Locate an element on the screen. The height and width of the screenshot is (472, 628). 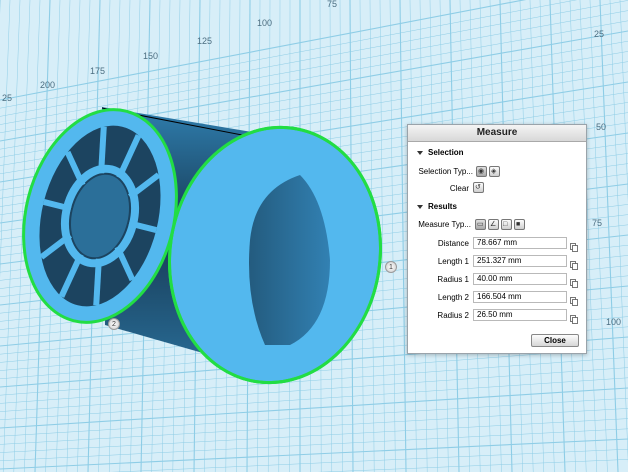
result-value-field: 40.00 mm is located at coordinates (520, 279).